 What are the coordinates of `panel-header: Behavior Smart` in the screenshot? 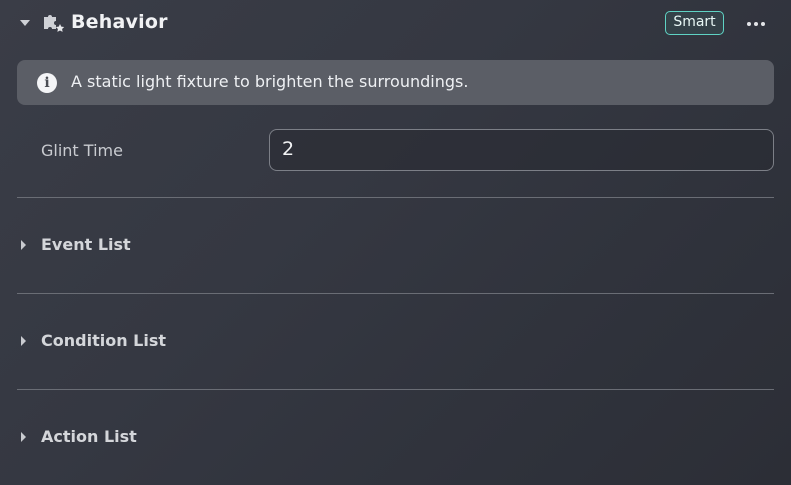 It's located at (395, 24).